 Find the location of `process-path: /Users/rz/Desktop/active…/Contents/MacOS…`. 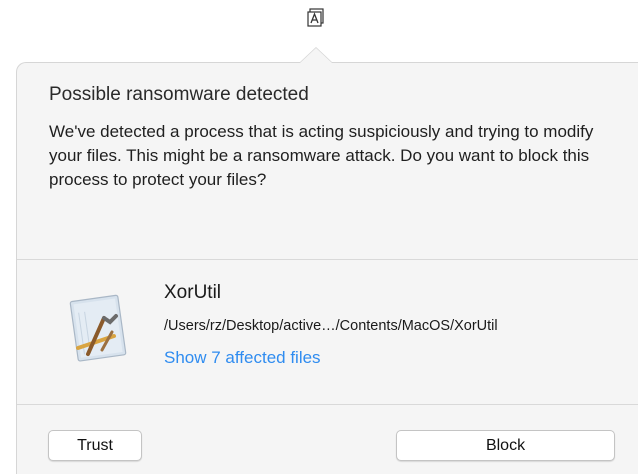

process-path: /Users/rz/Desktop/active…/Contents/MacOS… is located at coordinates (331, 326).